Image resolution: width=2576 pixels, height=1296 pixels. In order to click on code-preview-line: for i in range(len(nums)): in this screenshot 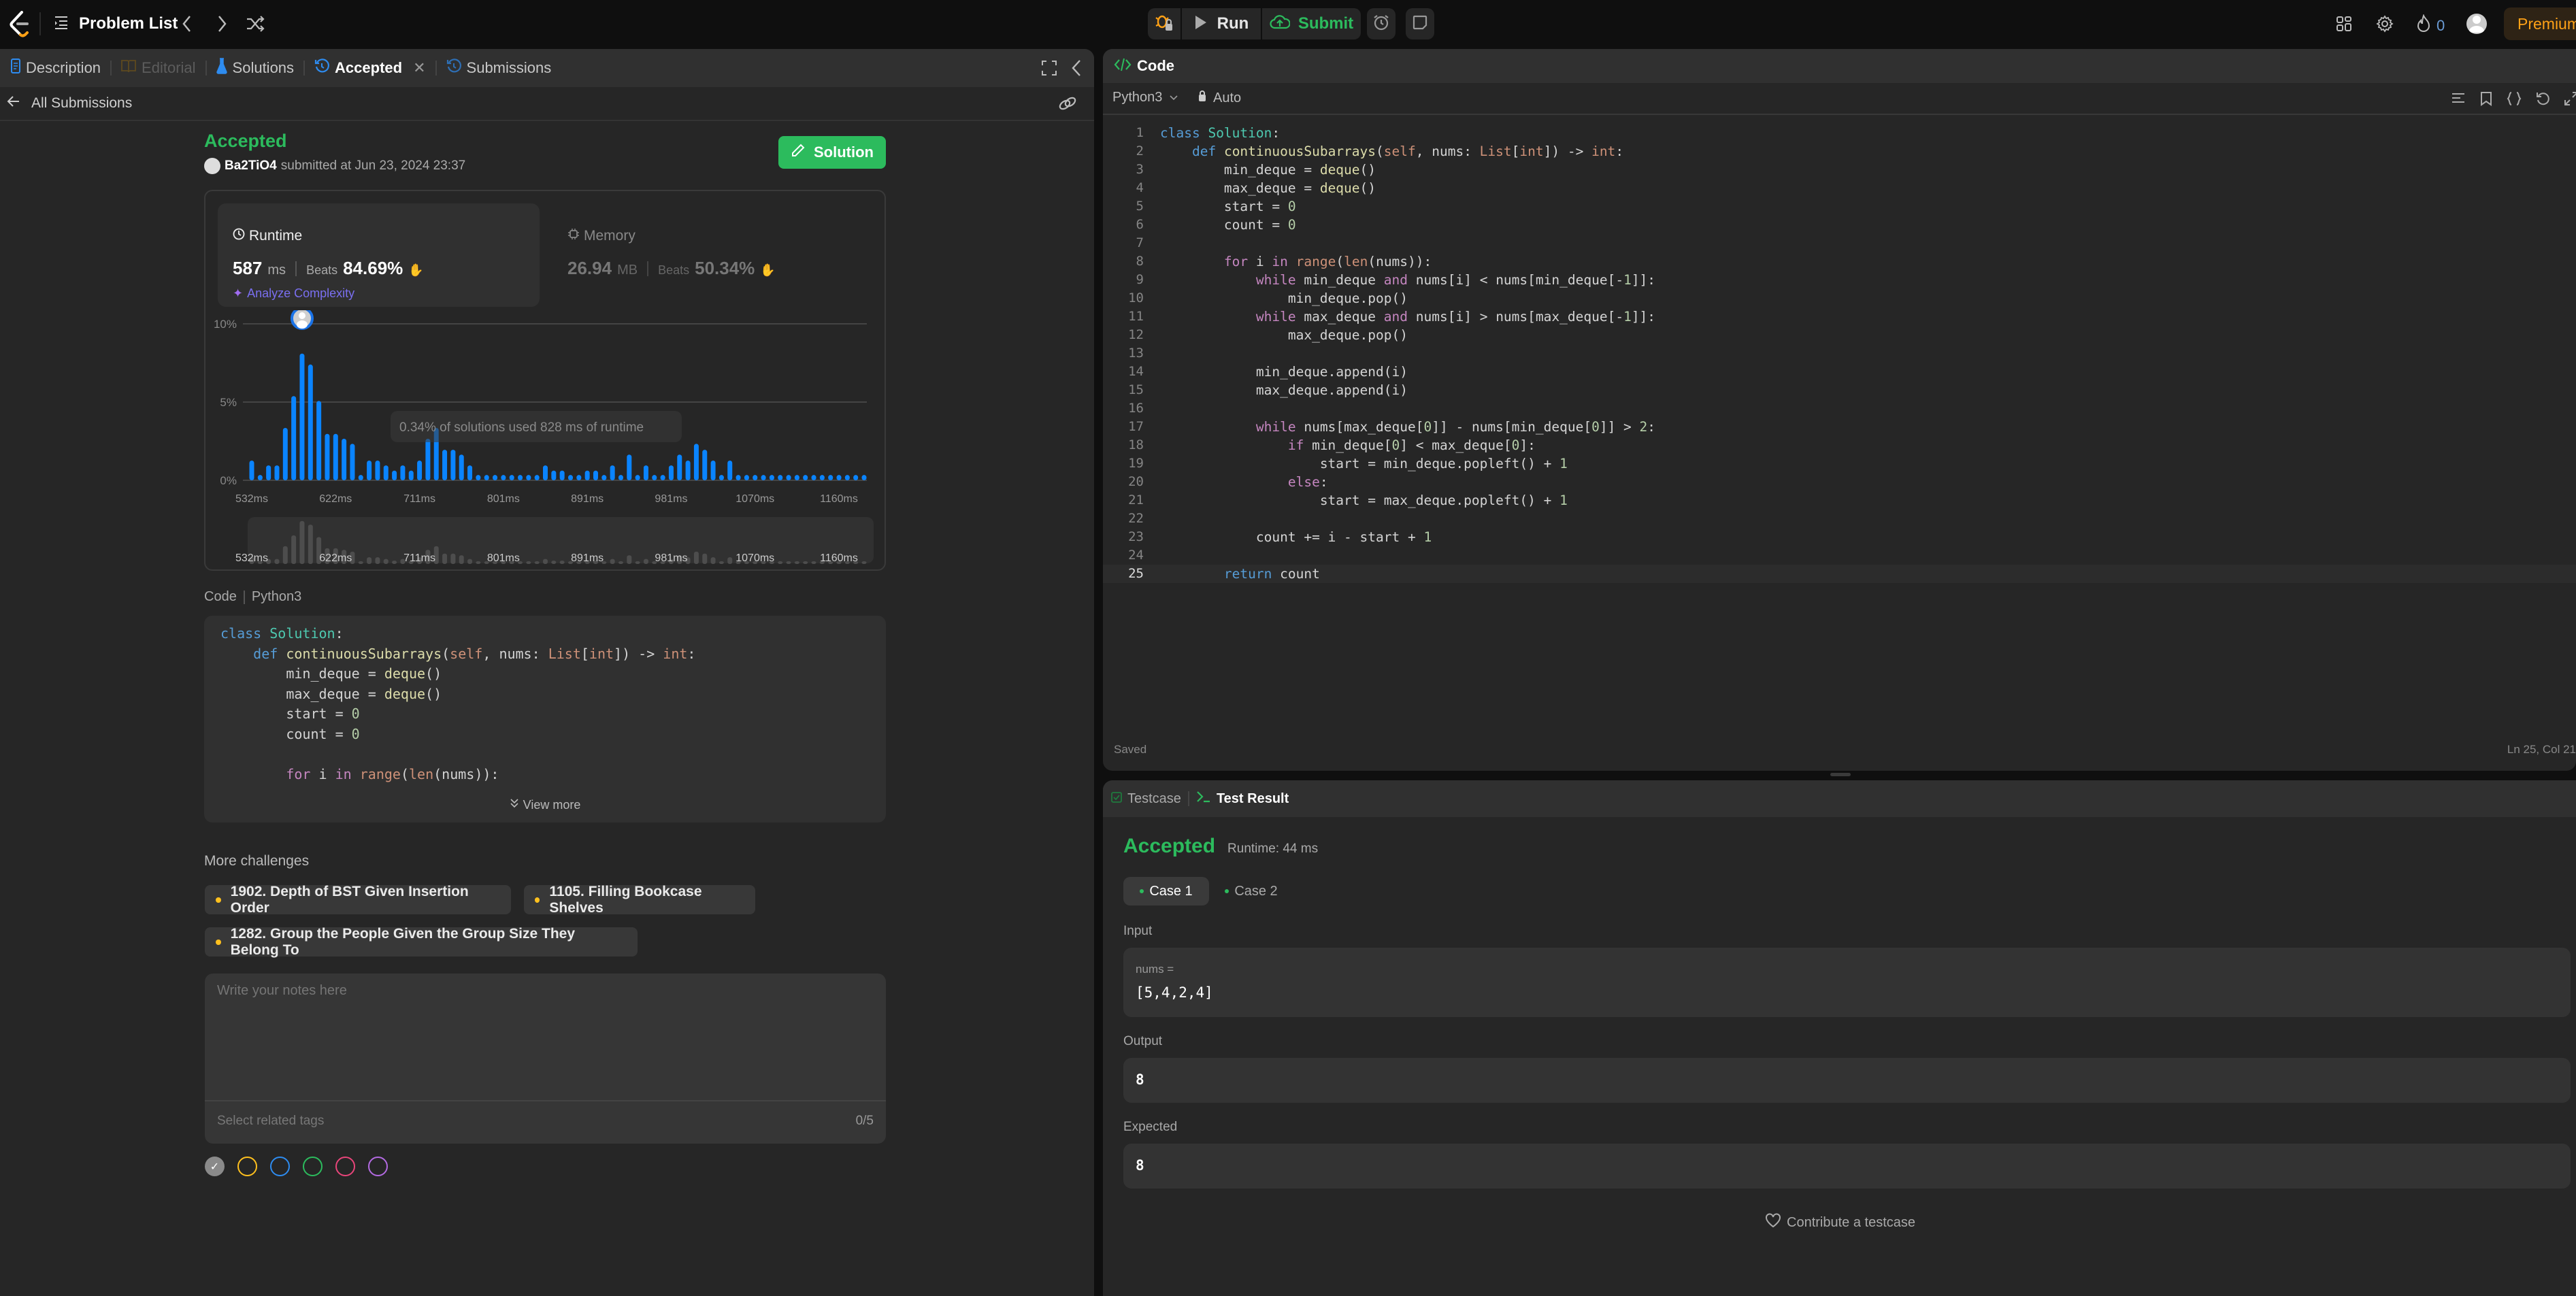, I will do `click(392, 773)`.